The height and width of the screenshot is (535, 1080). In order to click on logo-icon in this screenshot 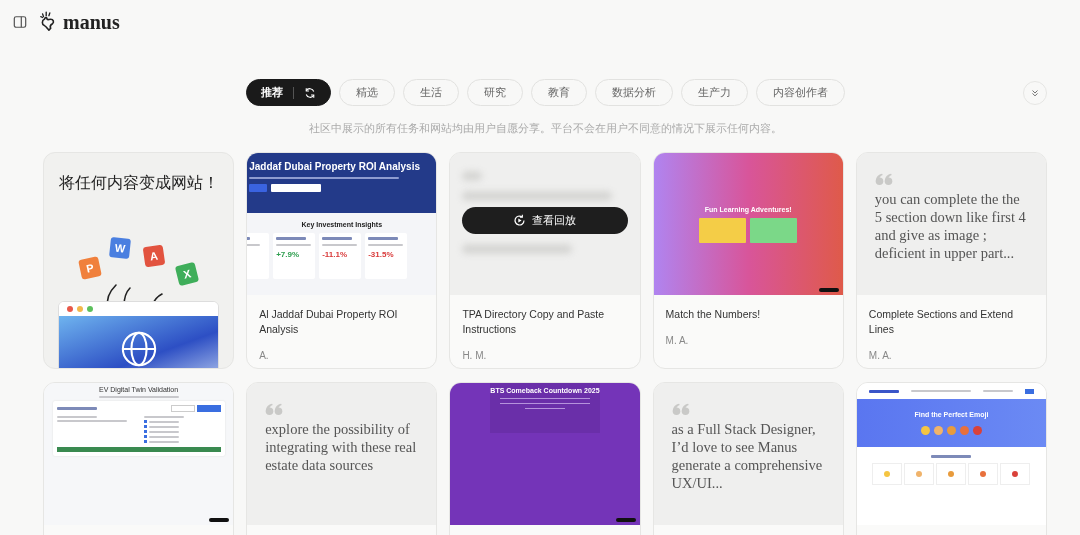, I will do `click(48, 22)`.